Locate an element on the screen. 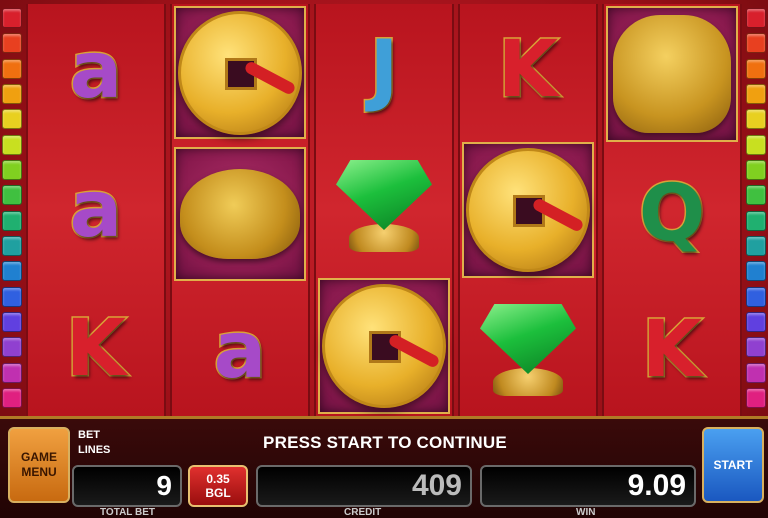 Image resolution: width=768 pixels, height=518 pixels. line-indicators-right is located at coordinates (756, 208).